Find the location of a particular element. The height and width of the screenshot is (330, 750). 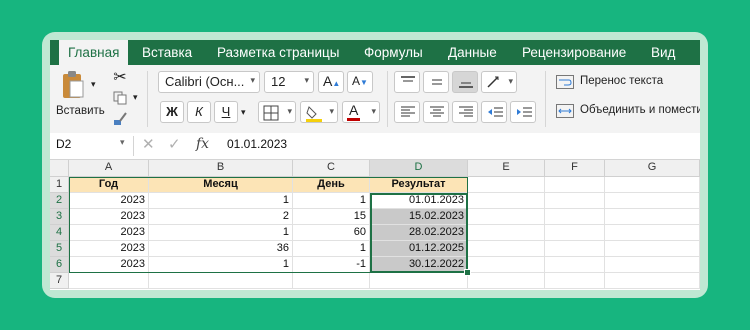

cell-g2 is located at coordinates (652, 201).